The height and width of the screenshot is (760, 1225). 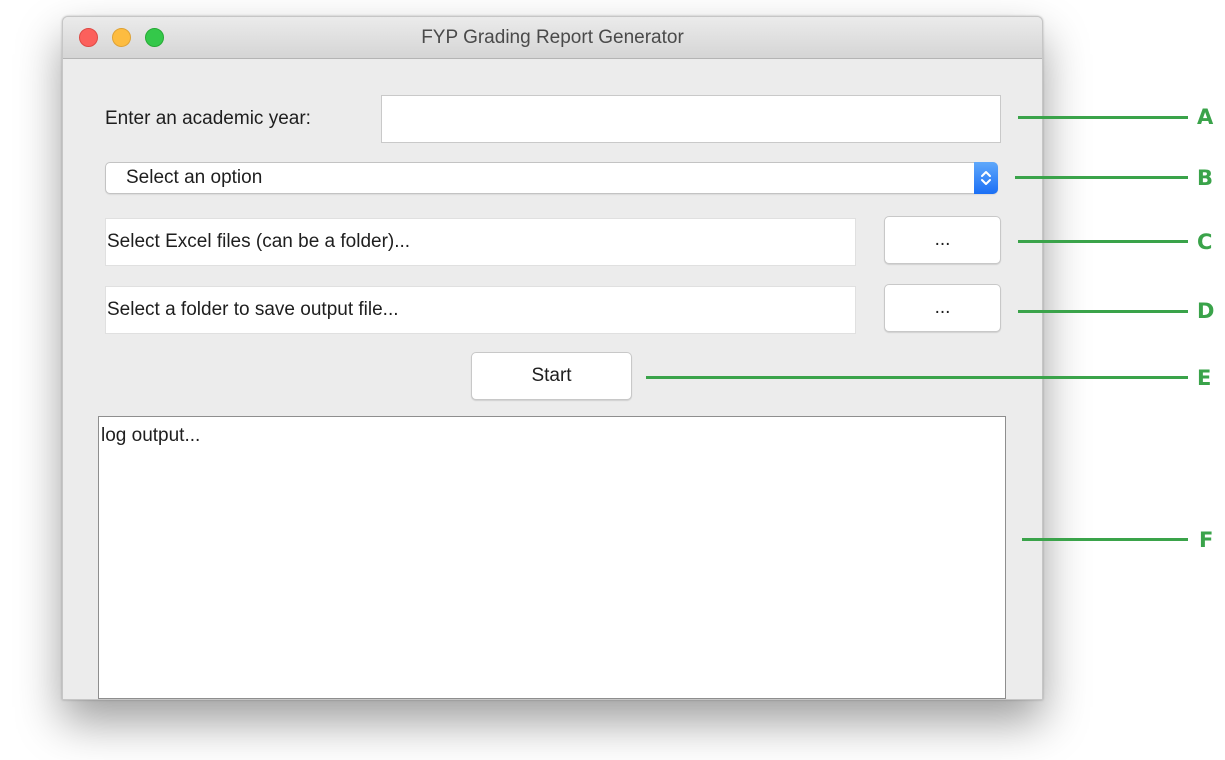 What do you see at coordinates (1205, 242) in the screenshot?
I see `callout-label-c: C` at bounding box center [1205, 242].